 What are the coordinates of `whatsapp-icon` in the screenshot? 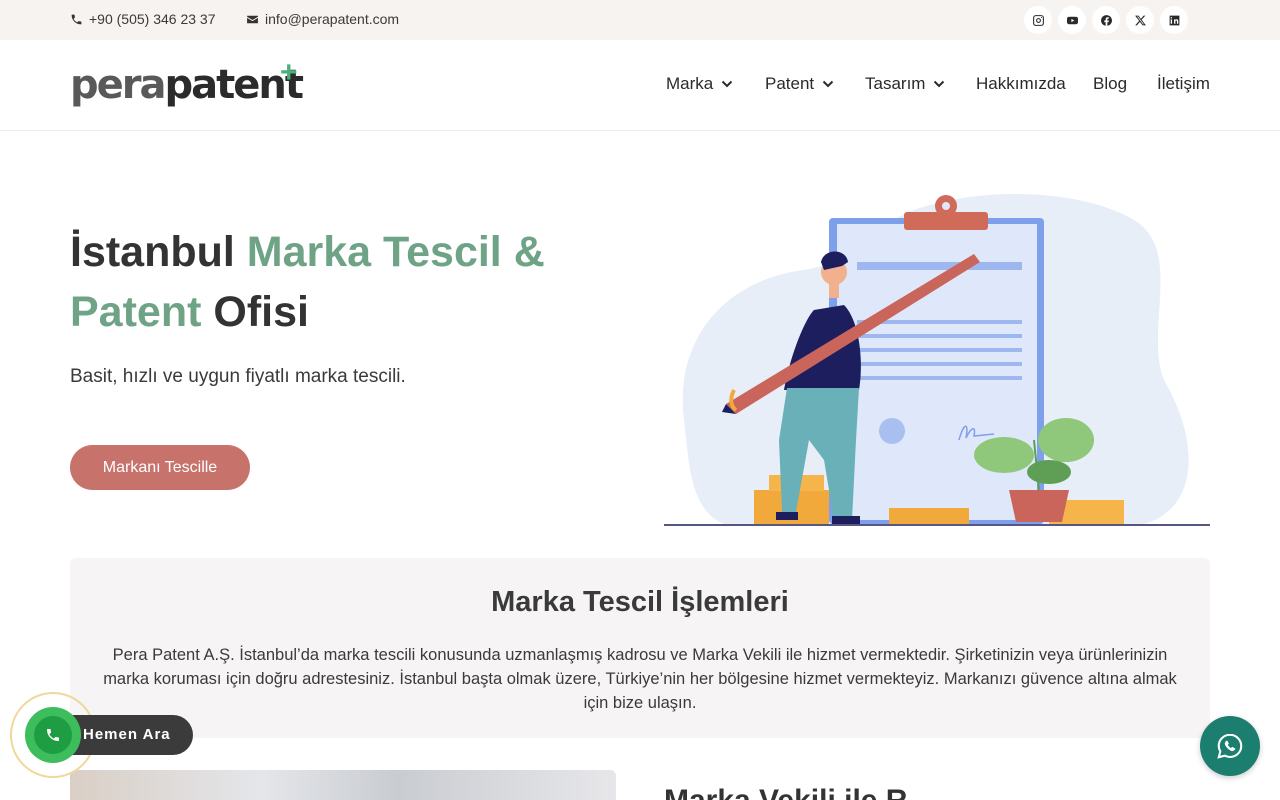 It's located at (1230, 746).